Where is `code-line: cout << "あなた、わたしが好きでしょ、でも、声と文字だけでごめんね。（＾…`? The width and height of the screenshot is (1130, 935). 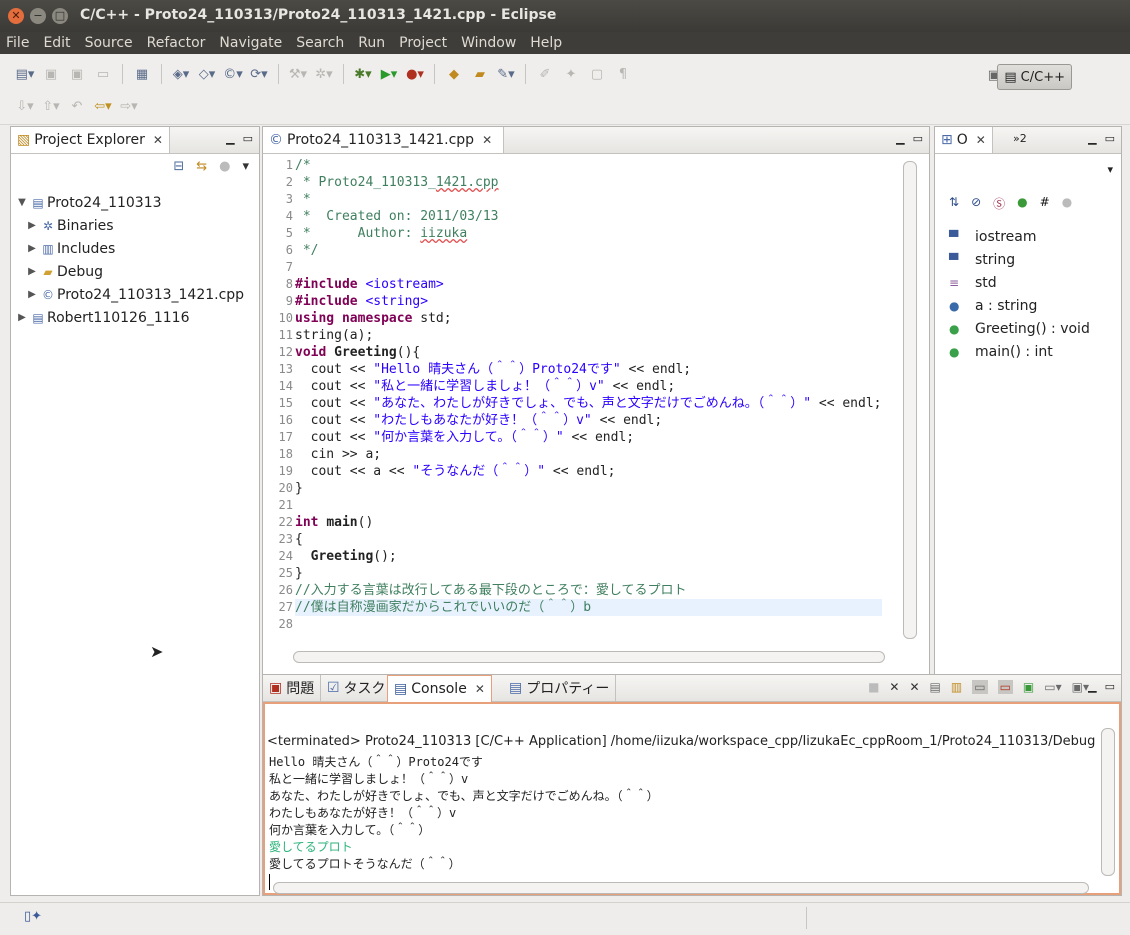 code-line: cout << "あなた、わたしが好きでしょ、でも、声と文字だけでごめんね。（＾… is located at coordinates (588, 403).